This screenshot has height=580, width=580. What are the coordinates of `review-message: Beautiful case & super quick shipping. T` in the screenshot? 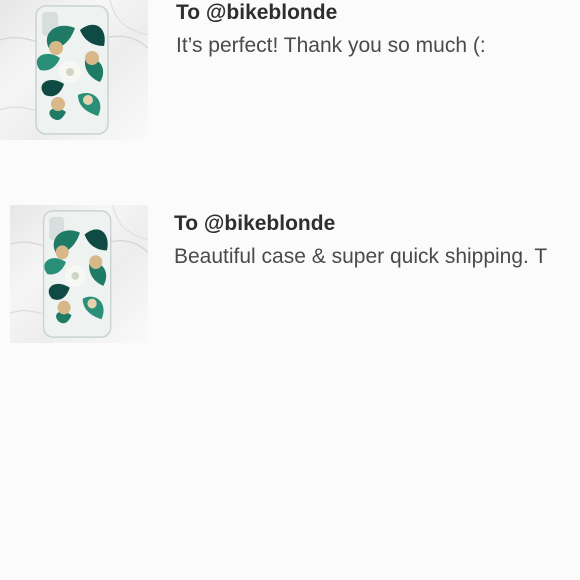 It's located at (361, 256).